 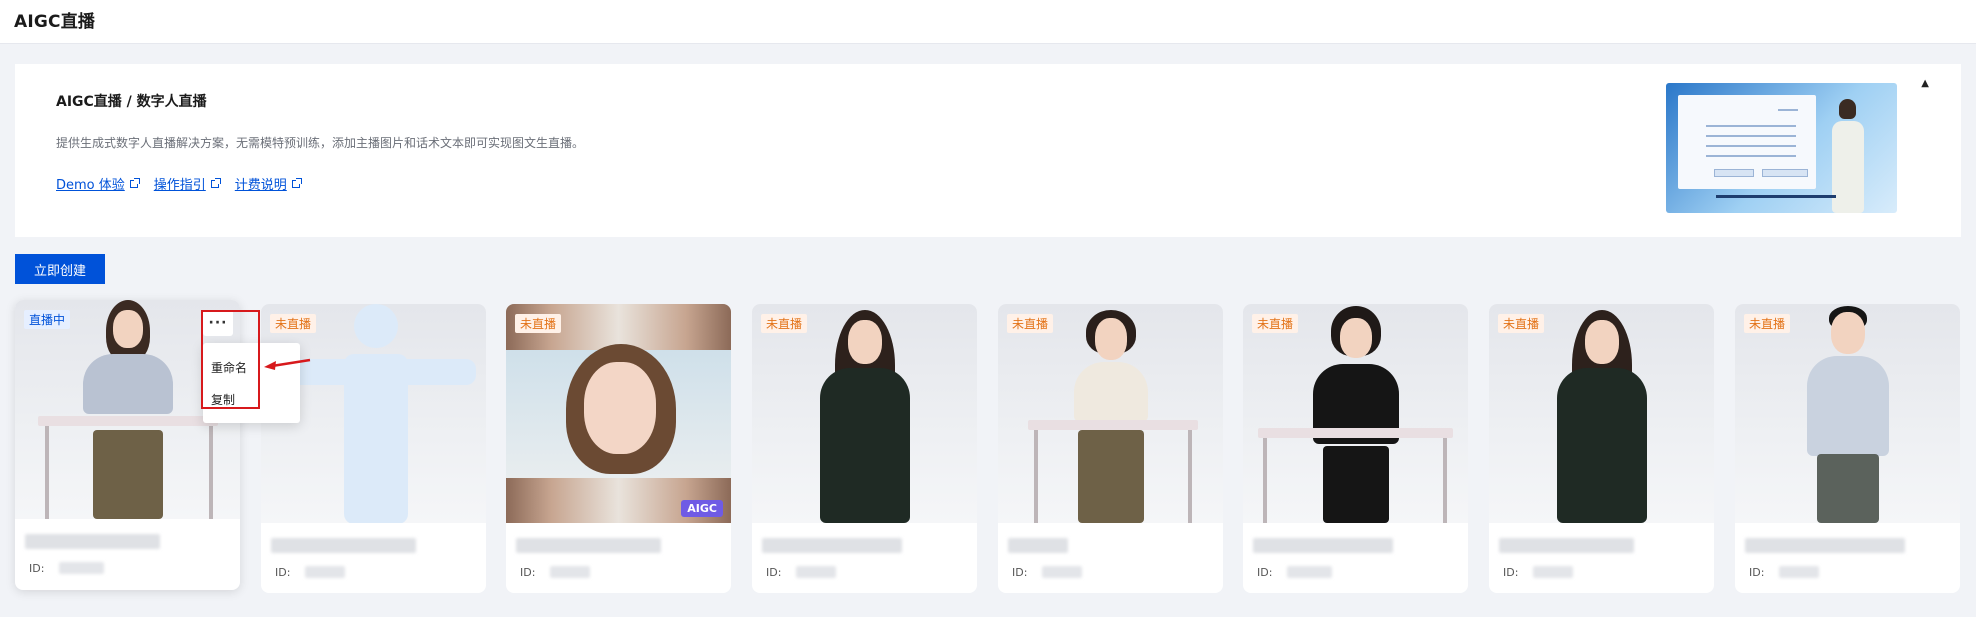 I want to click on guide-link: 操作指引, so click(x=187, y=183).